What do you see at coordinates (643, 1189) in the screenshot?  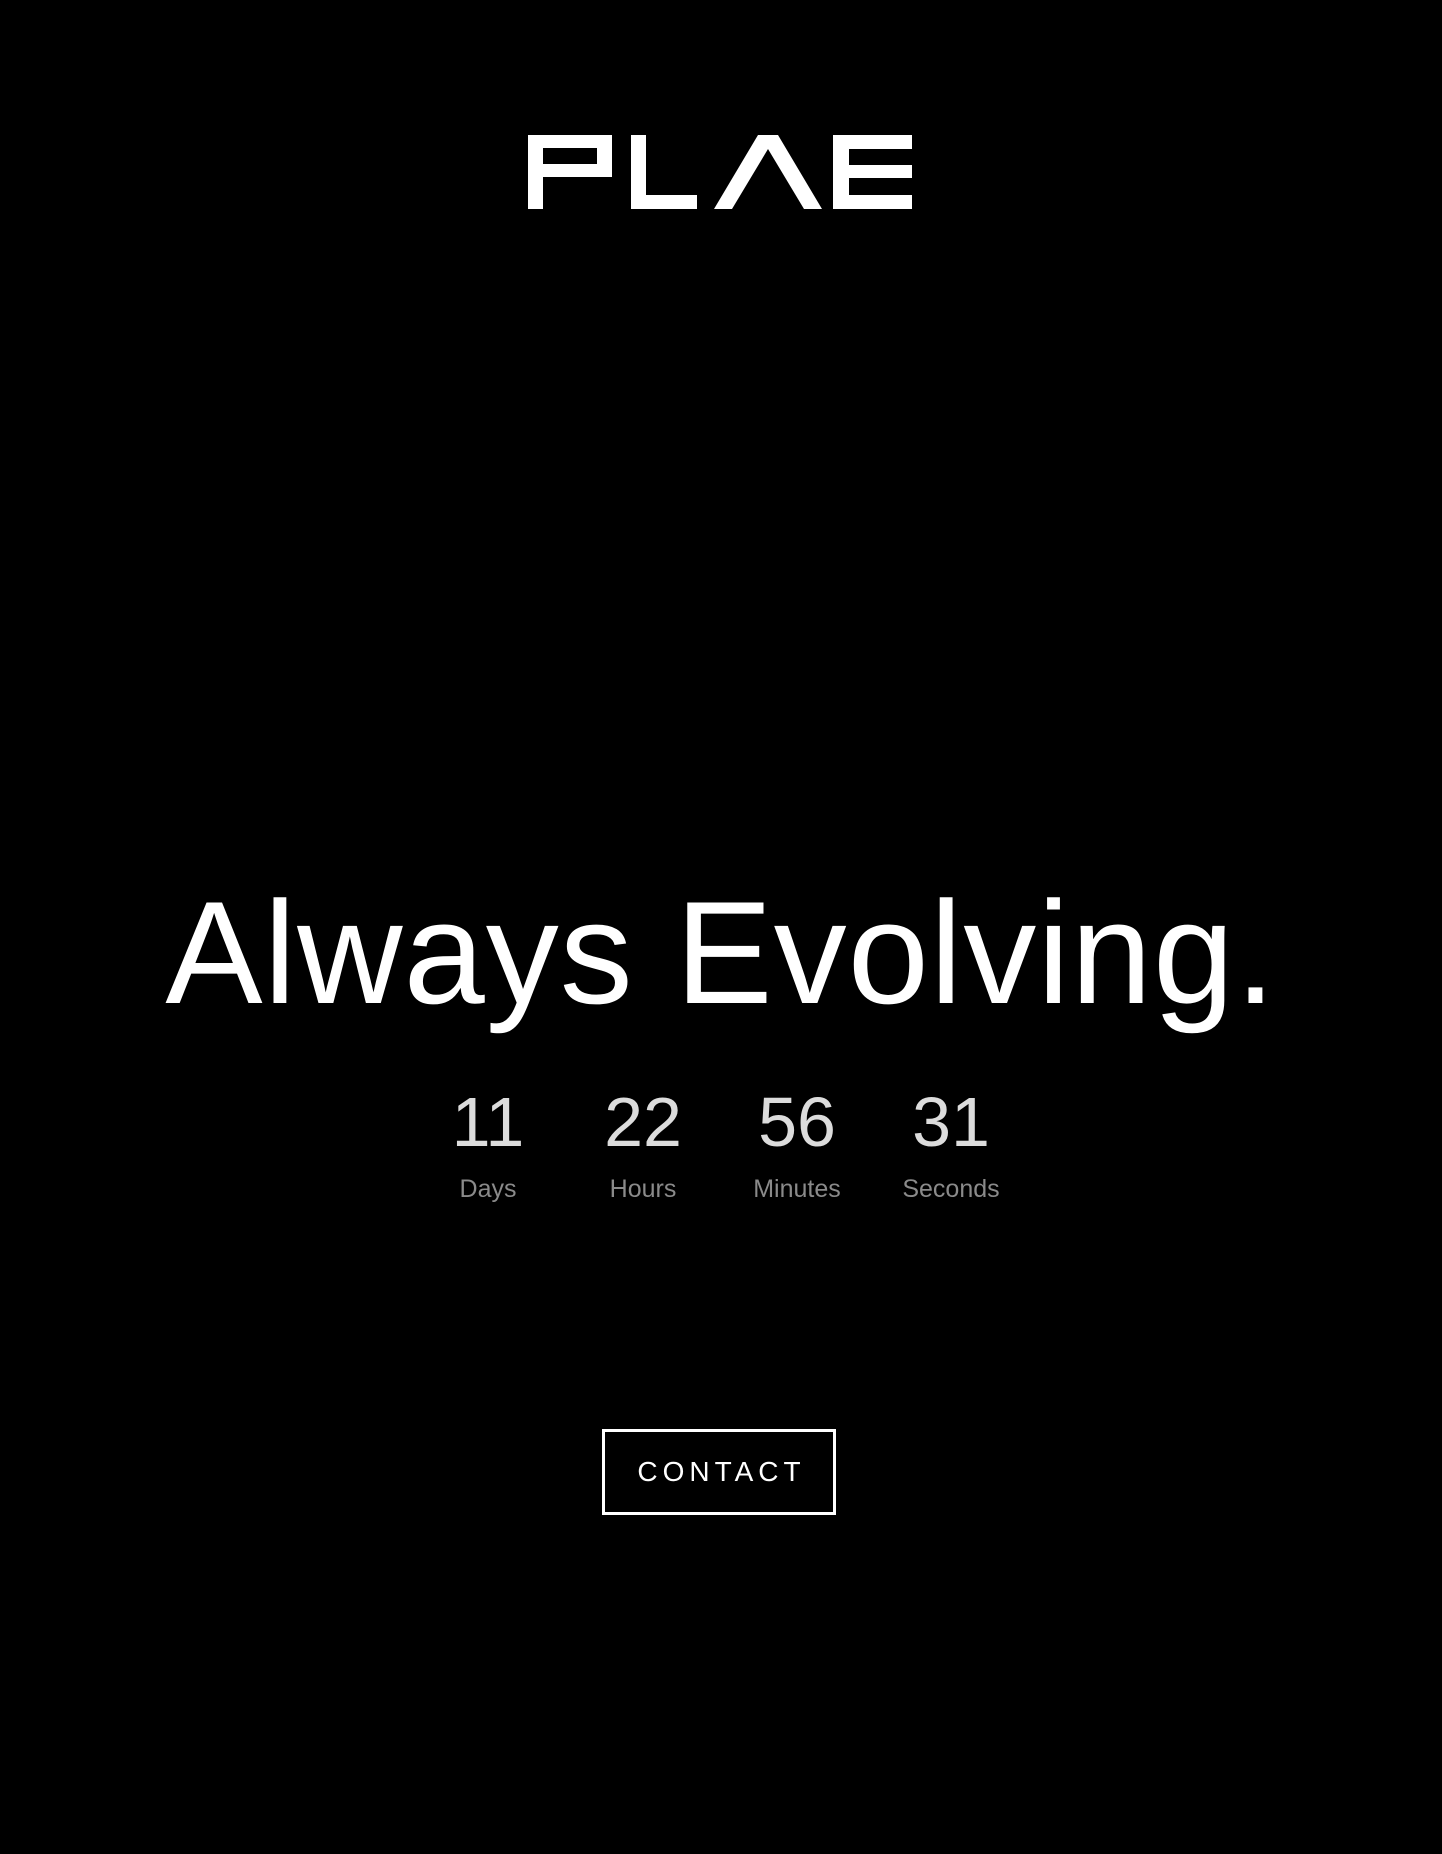 I see `countdown-hours-label: Hours` at bounding box center [643, 1189].